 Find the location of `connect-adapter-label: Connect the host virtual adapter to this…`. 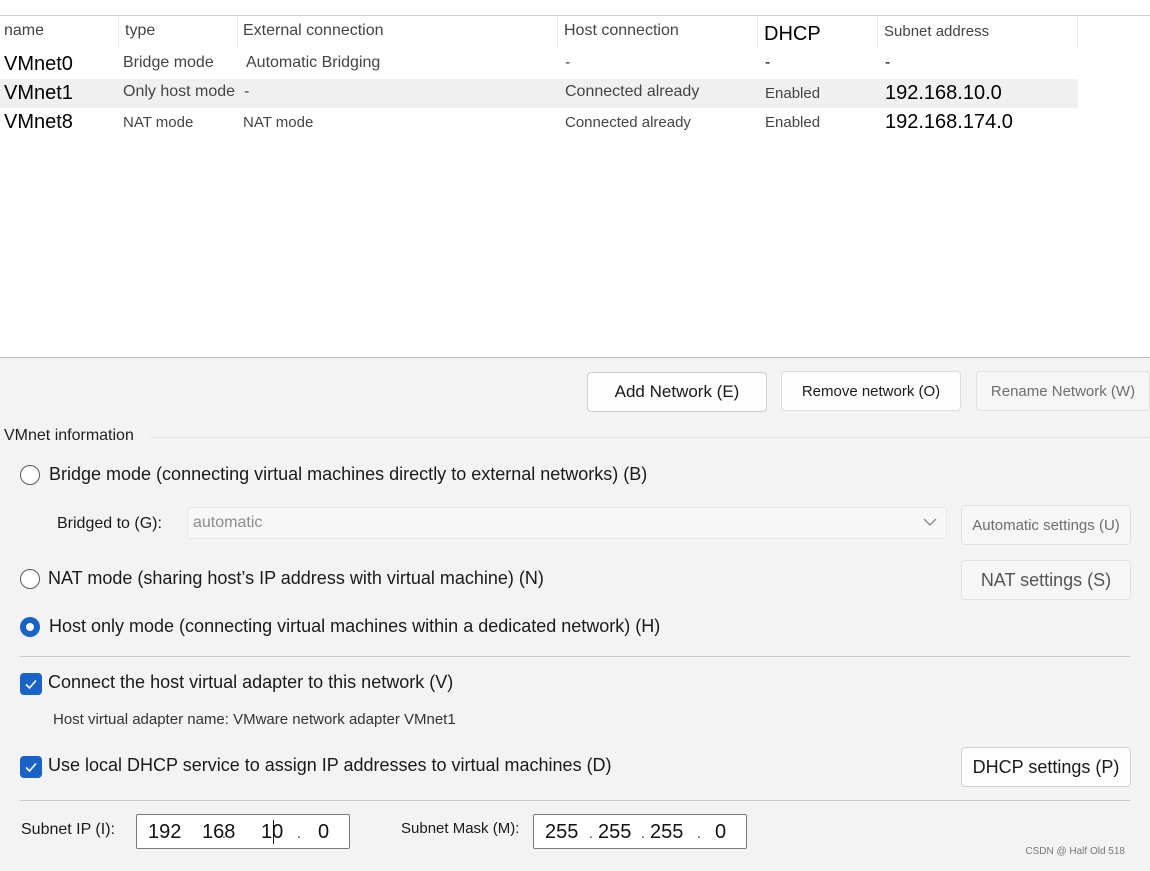

connect-adapter-label: Connect the host virtual adapter to this… is located at coordinates (250, 682).